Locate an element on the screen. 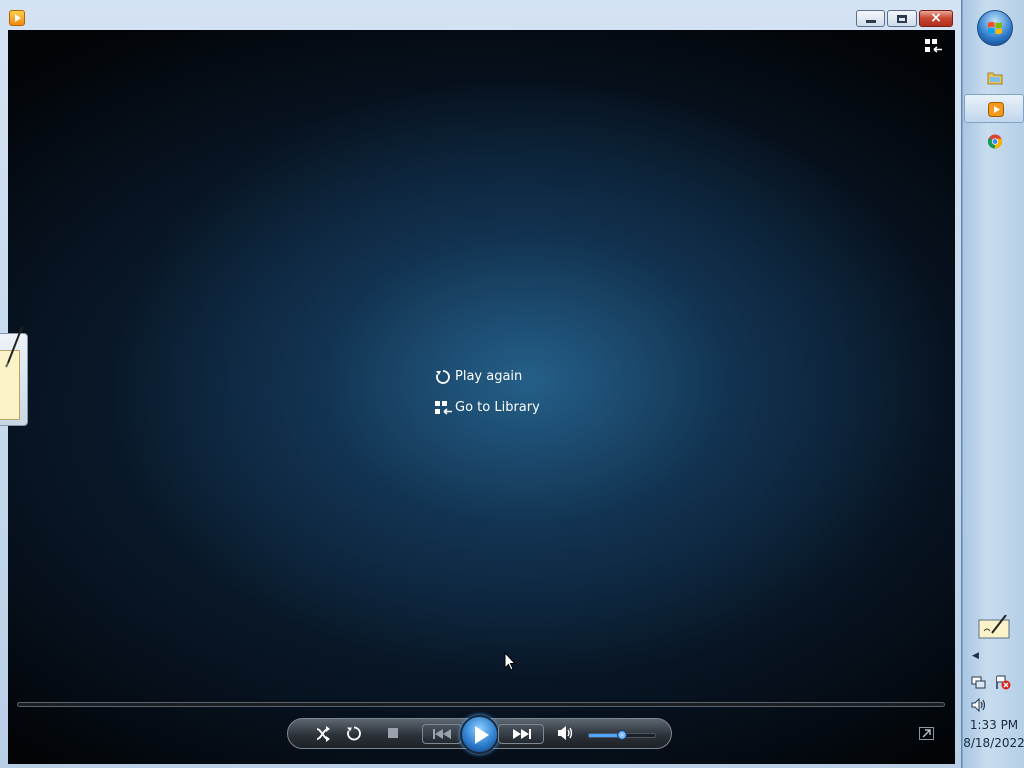 This screenshot has width=1024, height=768. switch-to-library-icon is located at coordinates (934, 46).